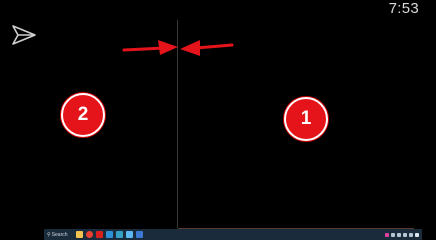 Image resolution: width=436 pixels, height=240 pixels. Describe the element at coordinates (119, 234) in the screenshot. I see `app-teal-icon` at that location.